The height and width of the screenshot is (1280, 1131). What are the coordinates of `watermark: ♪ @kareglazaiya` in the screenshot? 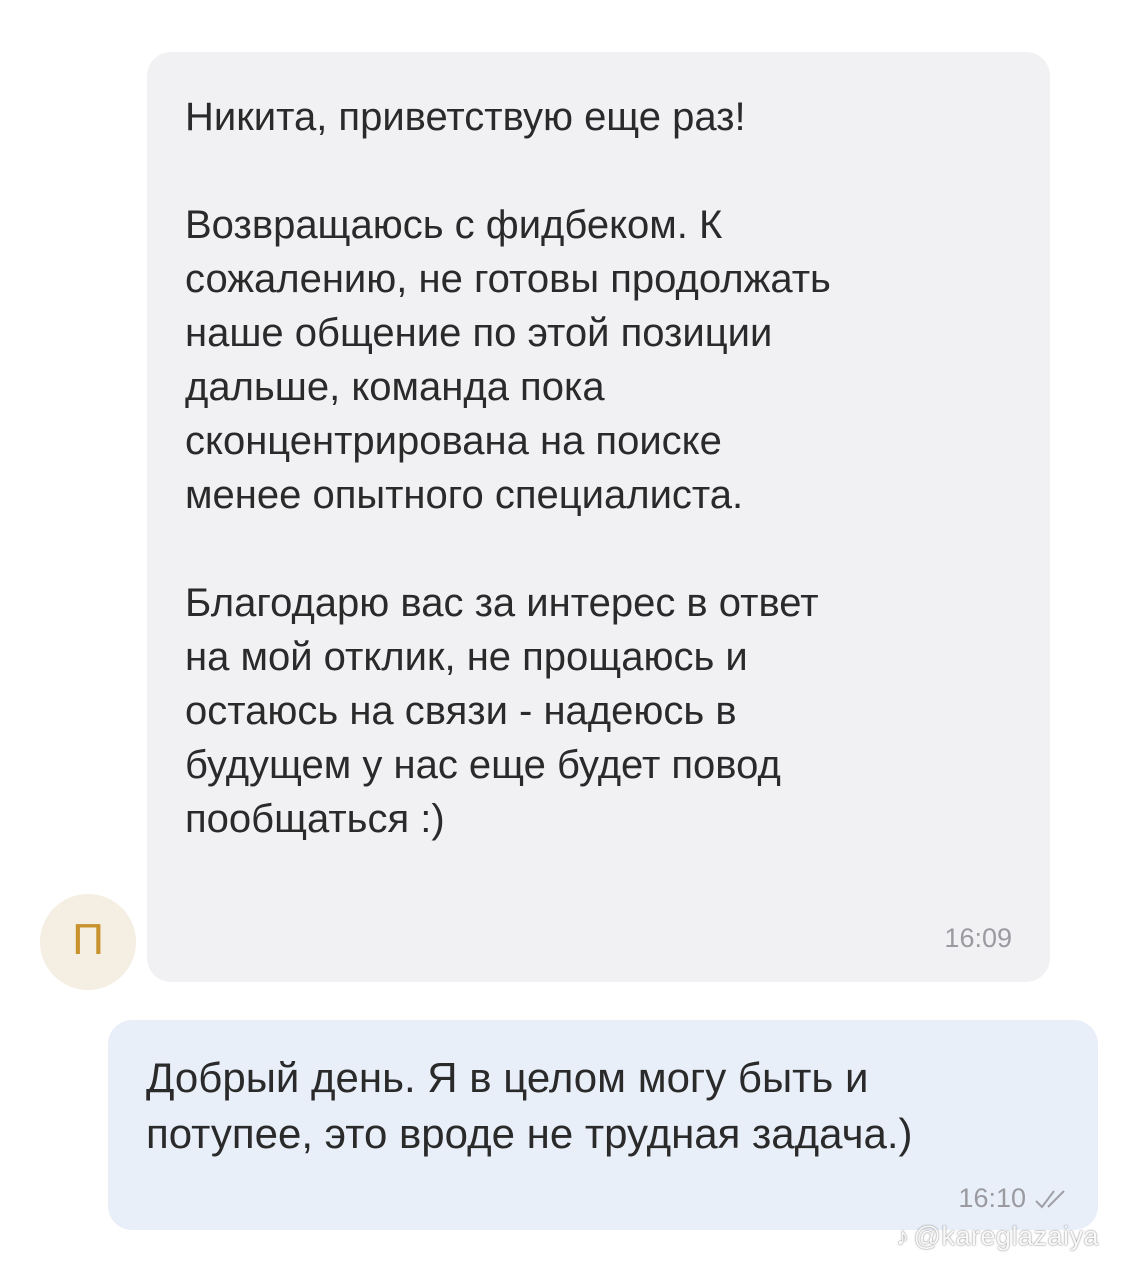 It's located at (997, 1236).